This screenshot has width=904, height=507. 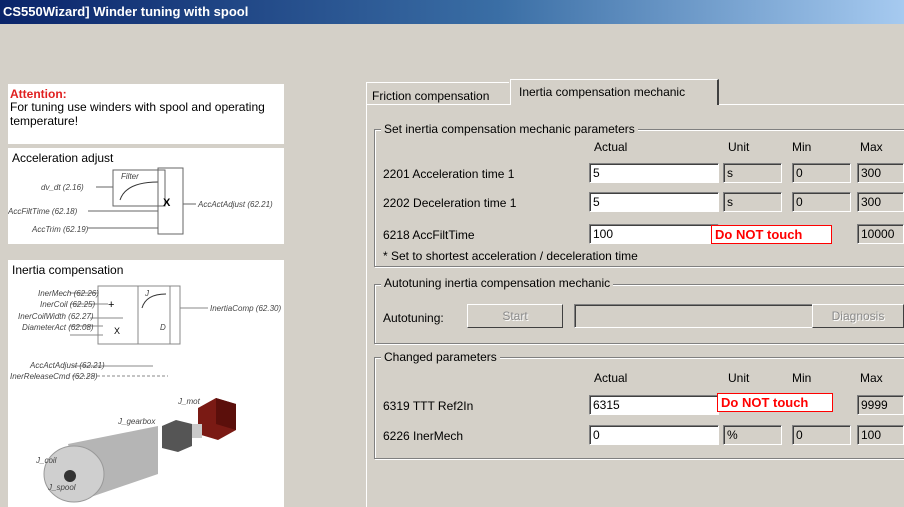 I want to click on filter-label: Filter, so click(x=130, y=176).